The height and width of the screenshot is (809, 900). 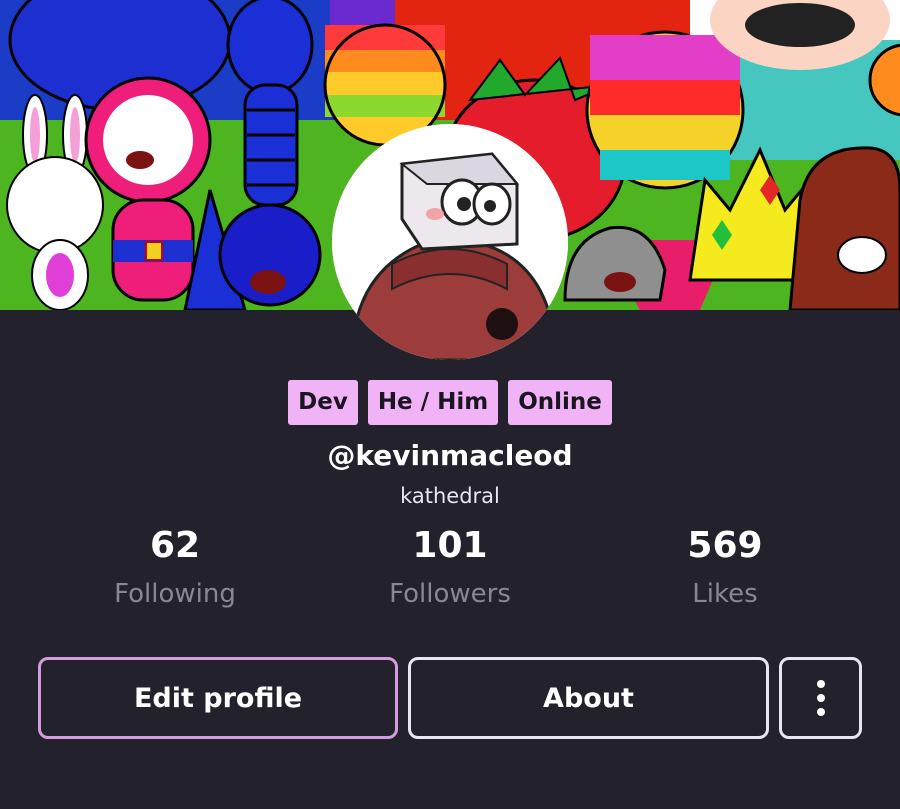 I want to click on edit-profile-button: Edit profile, so click(x=218, y=698).